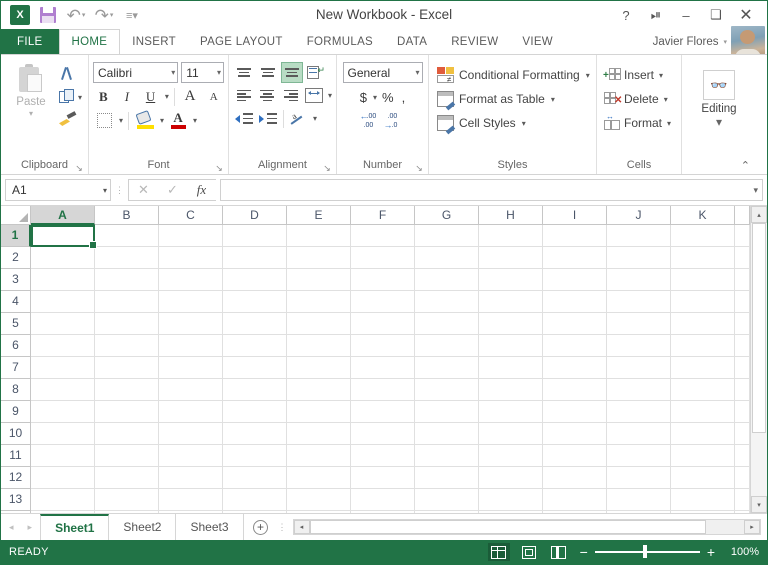  Describe the element at coordinates (191, 346) in the screenshot. I see `cell-C6` at that location.